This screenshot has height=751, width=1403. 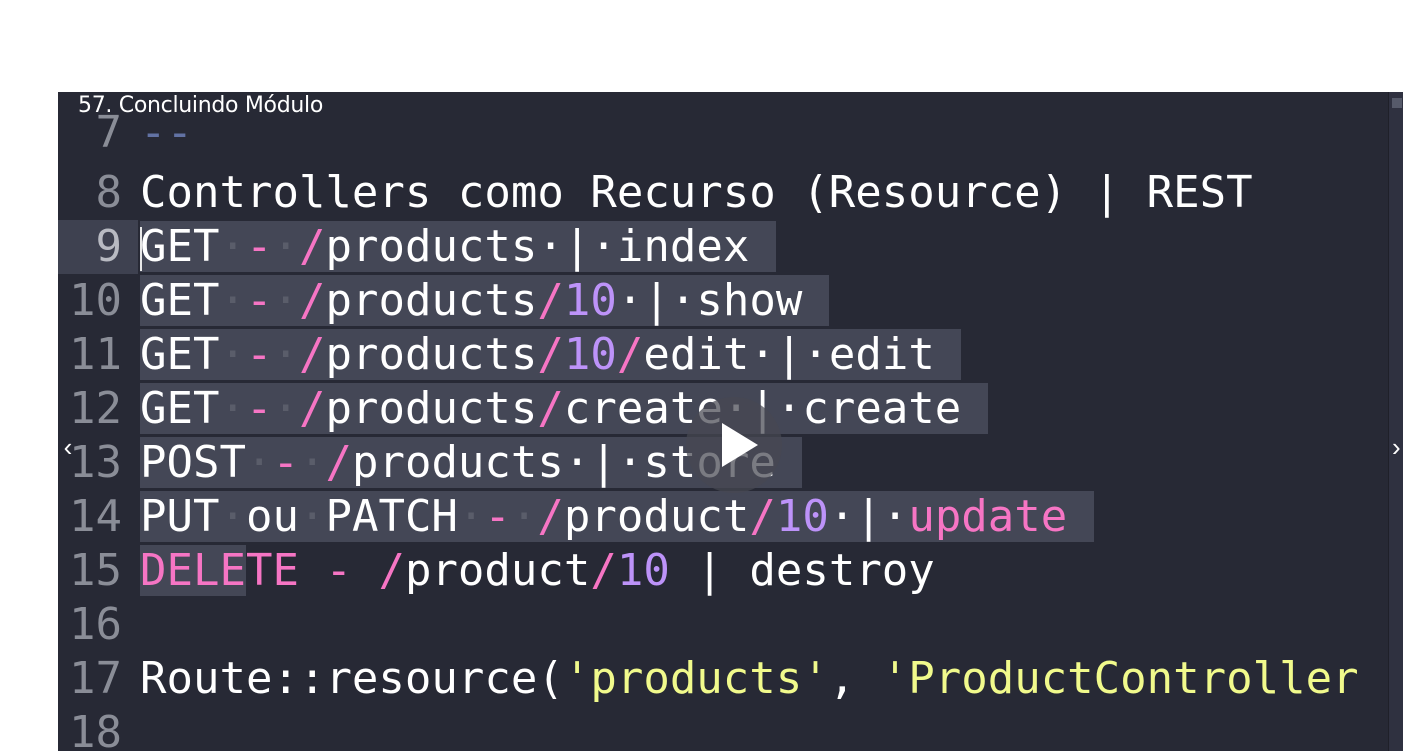 I want to click on line-number: 16, so click(x=95, y=624).